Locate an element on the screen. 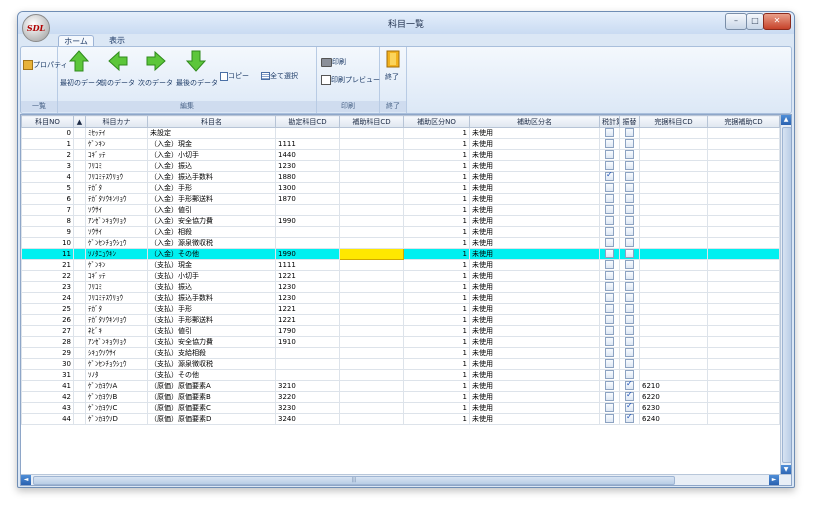  select-all-button: 全て選択 is located at coordinates (279, 76).